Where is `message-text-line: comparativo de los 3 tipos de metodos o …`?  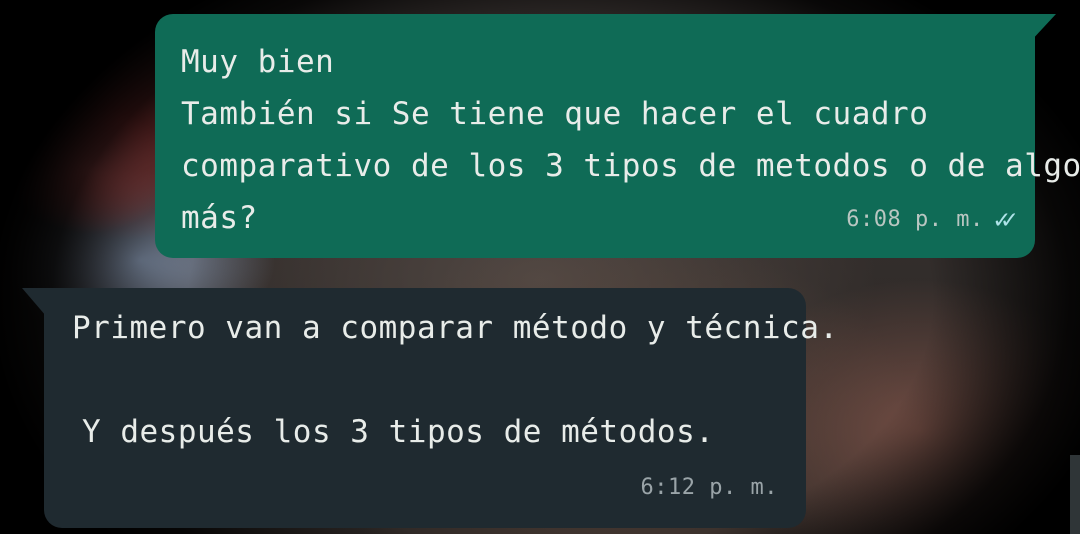 message-text-line: comparativo de los 3 tipos de metodos o … is located at coordinates (630, 166).